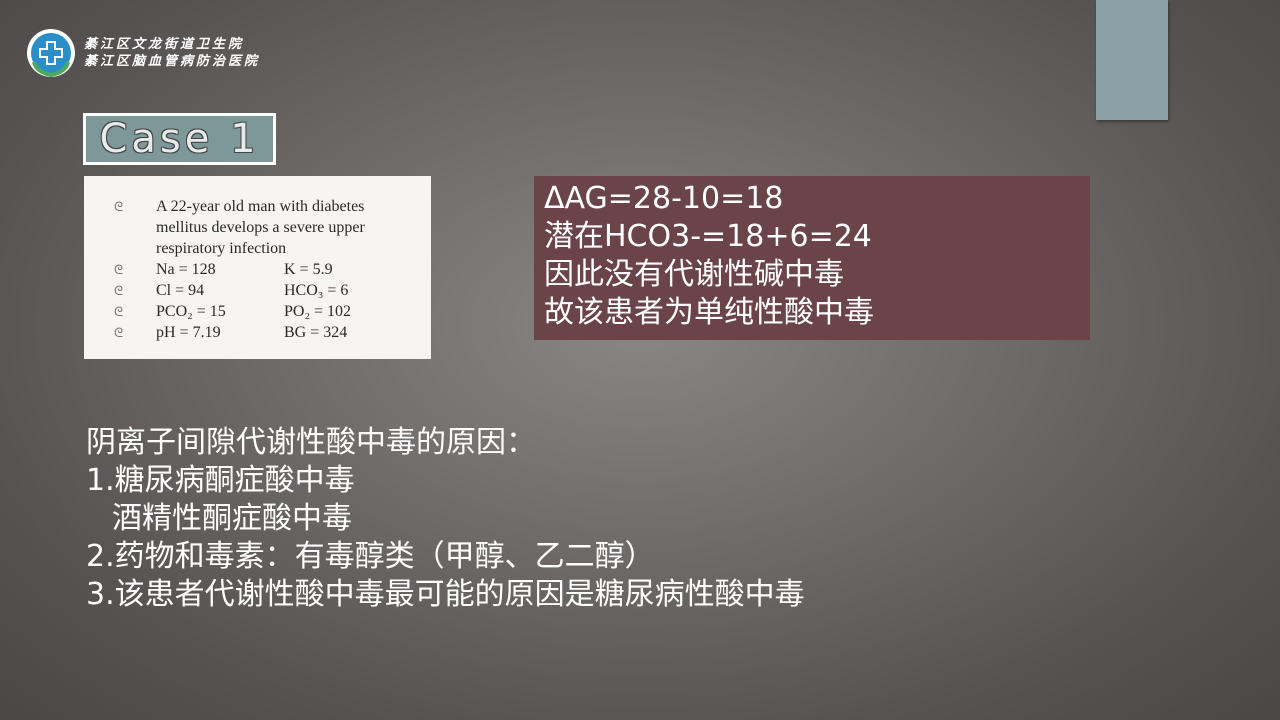 Image resolution: width=1280 pixels, height=720 pixels. Describe the element at coordinates (186, 269) in the screenshot. I see `lab-value: Na = 128` at that location.